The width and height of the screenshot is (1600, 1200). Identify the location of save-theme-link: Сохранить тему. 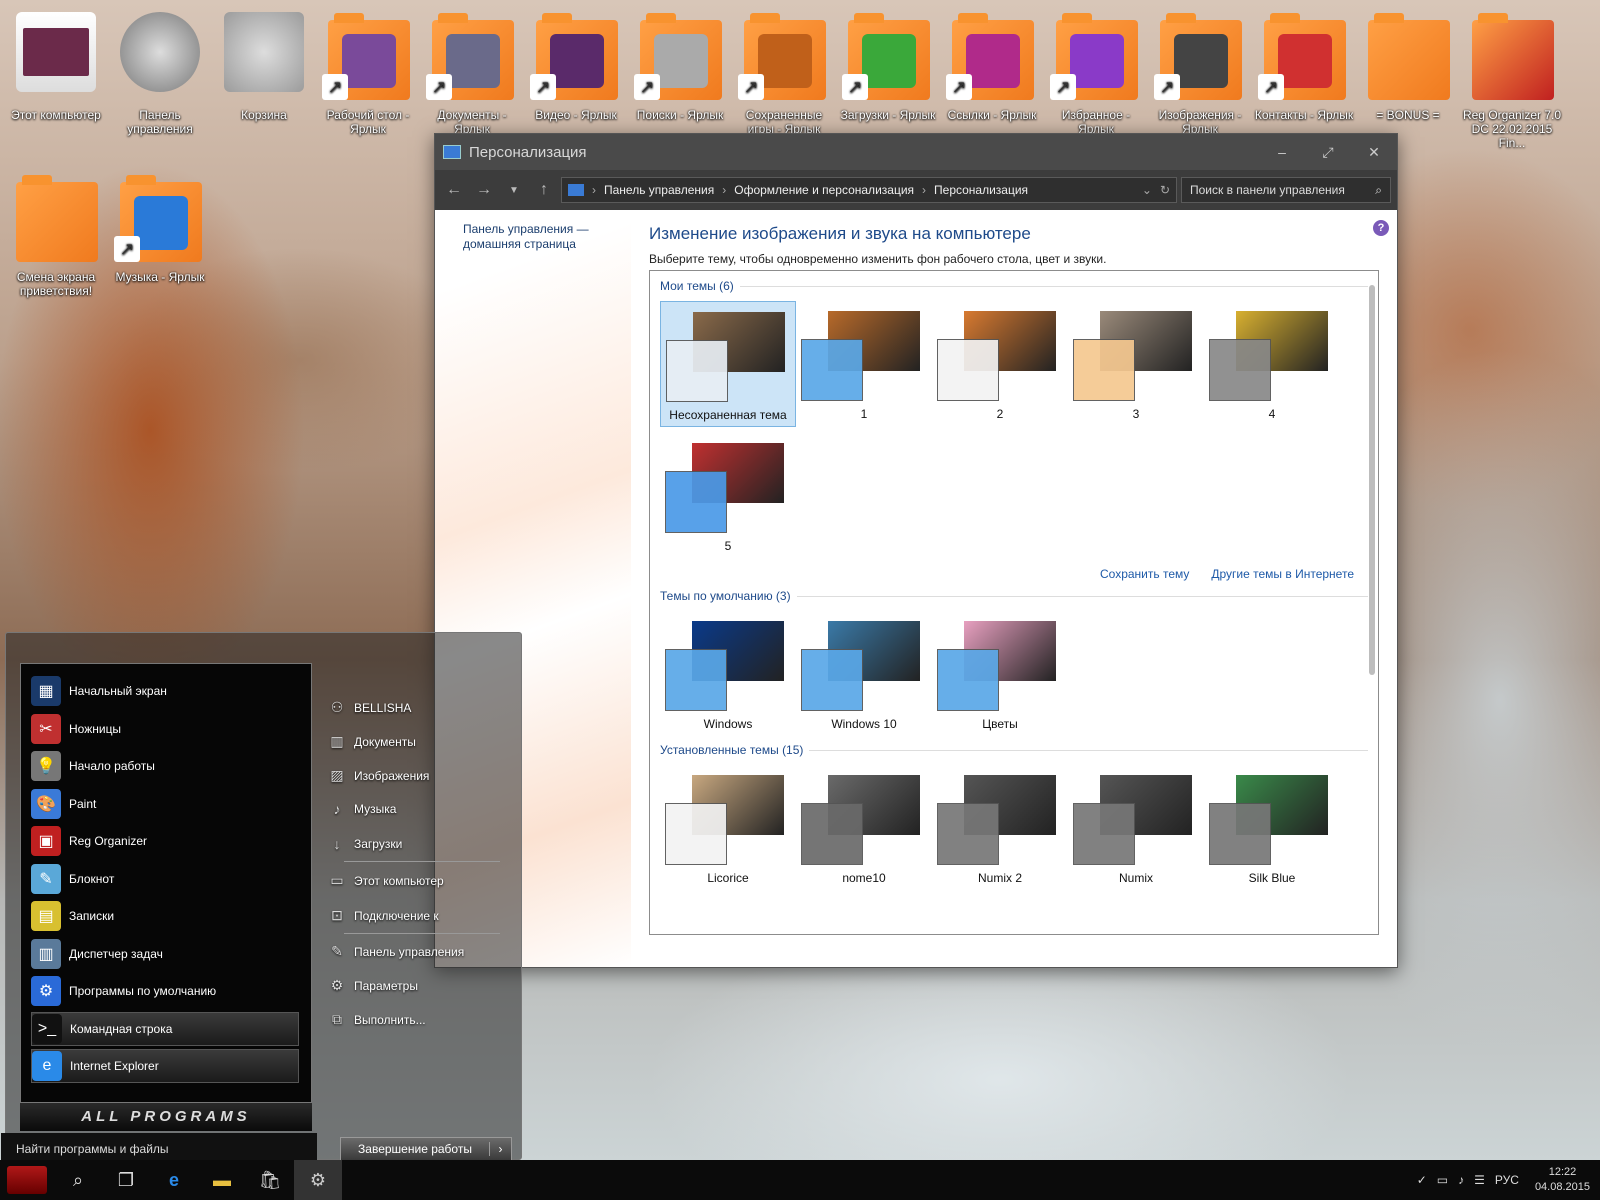
(1144, 574).